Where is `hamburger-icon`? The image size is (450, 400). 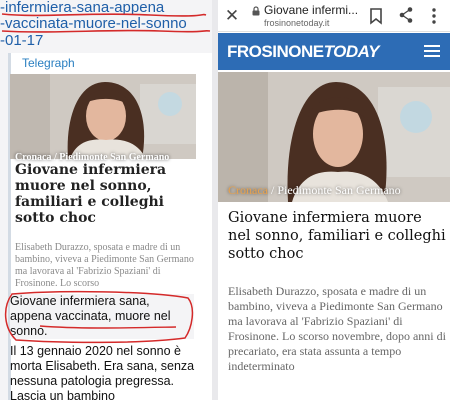
hamburger-icon is located at coordinates (432, 51).